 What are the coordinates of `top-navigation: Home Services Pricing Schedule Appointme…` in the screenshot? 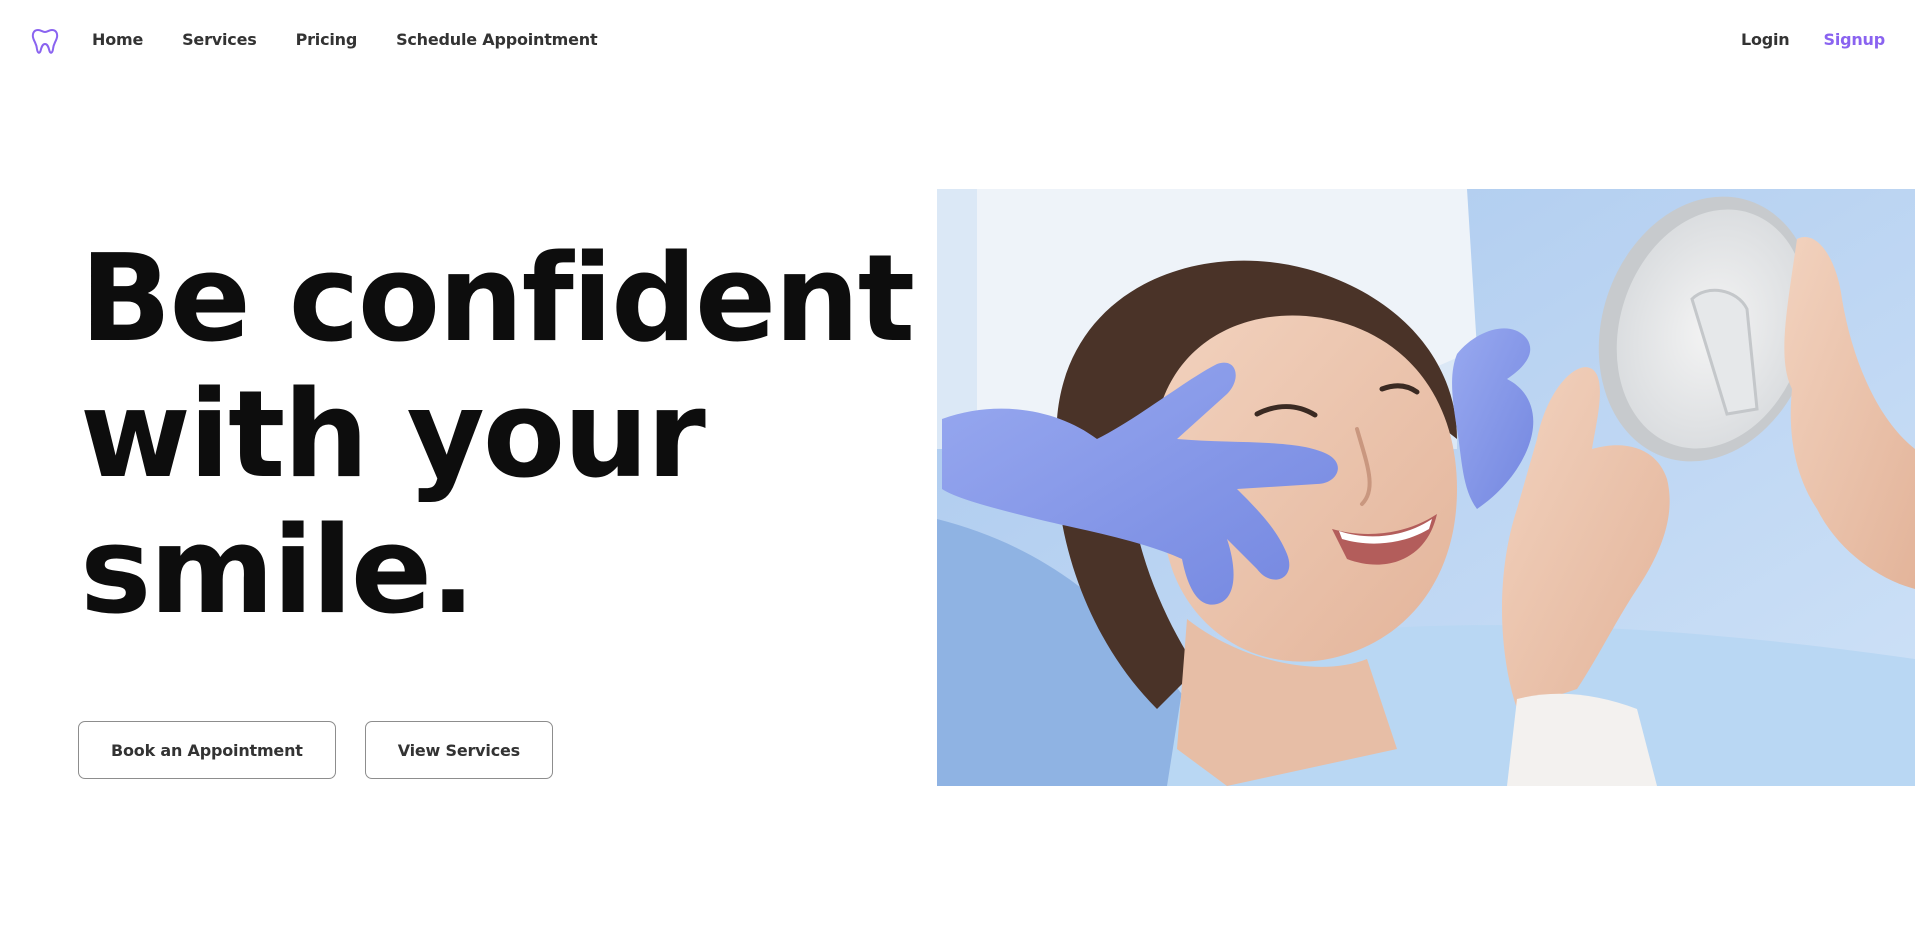 It's located at (957, 42).